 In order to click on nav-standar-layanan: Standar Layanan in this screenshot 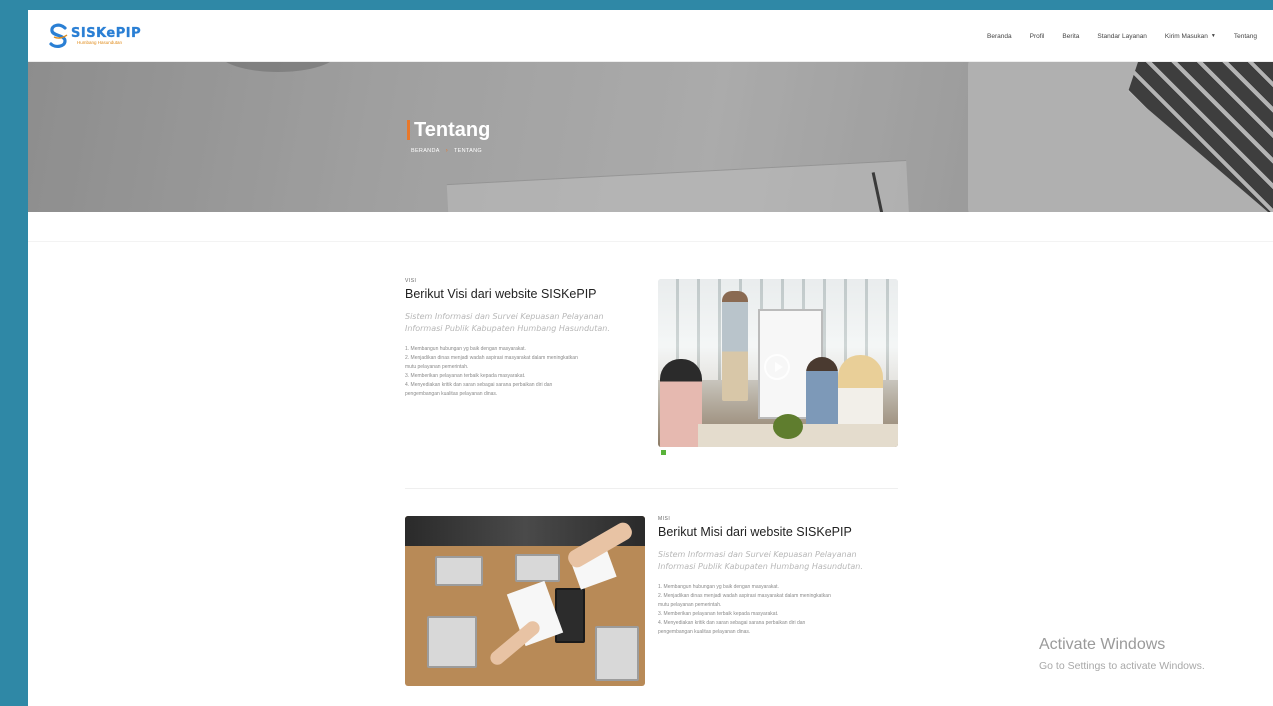, I will do `click(1122, 36)`.